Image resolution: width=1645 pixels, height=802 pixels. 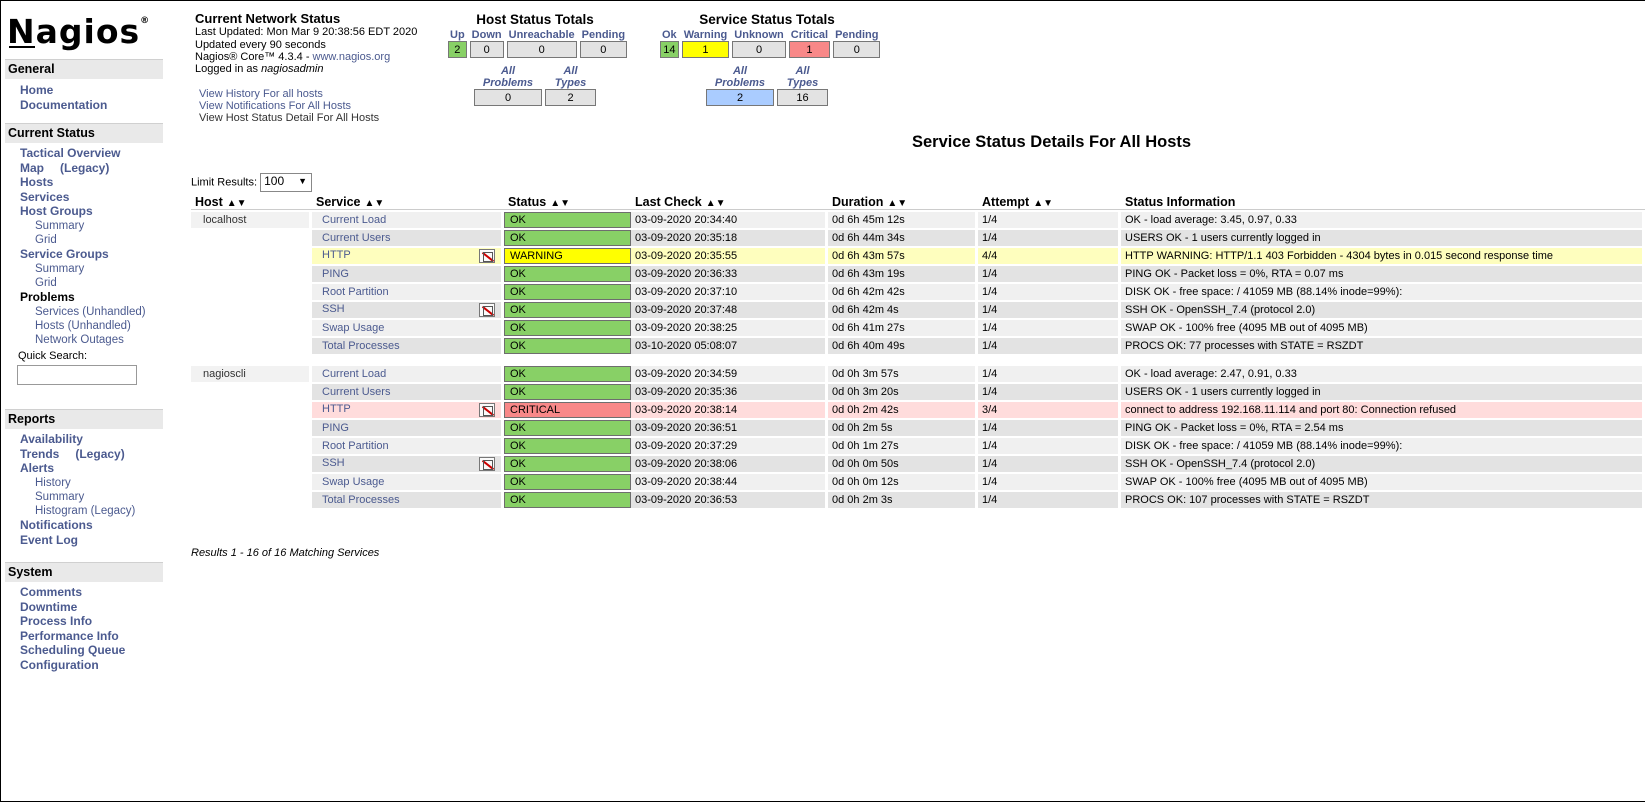 What do you see at coordinates (84, 497) in the screenshot?
I see `nav-alerts-summary: Summary` at bounding box center [84, 497].